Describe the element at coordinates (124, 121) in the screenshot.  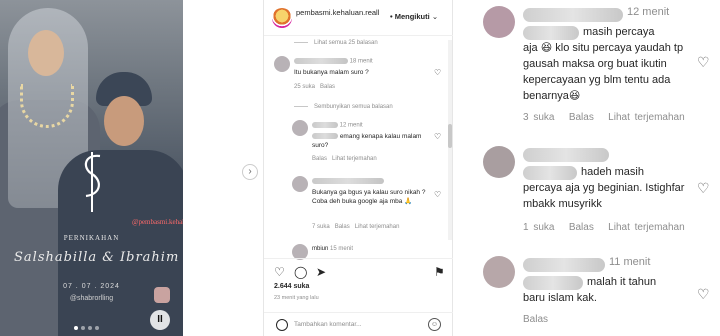
I see `photo-groom-face` at that location.